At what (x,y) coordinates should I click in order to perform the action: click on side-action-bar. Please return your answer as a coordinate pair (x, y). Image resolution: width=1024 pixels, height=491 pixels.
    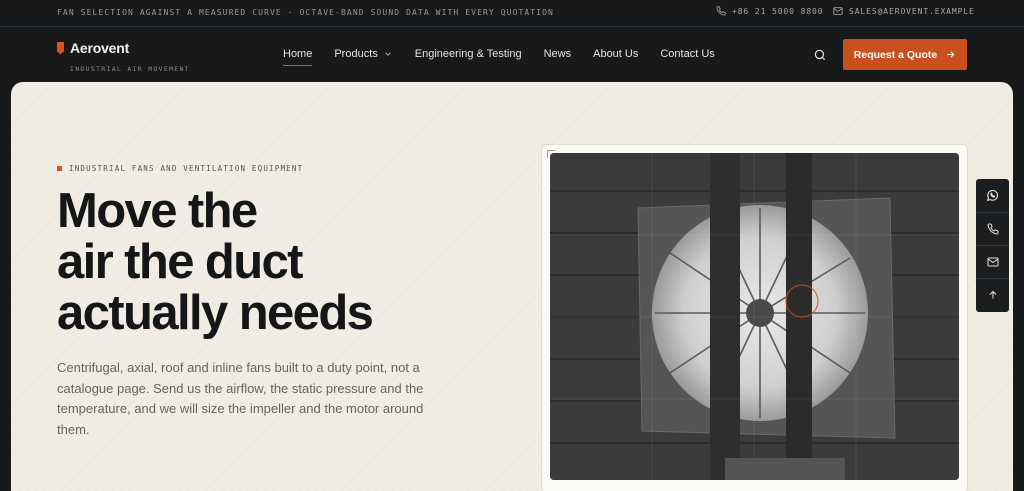
    Looking at the image, I should click on (992, 245).